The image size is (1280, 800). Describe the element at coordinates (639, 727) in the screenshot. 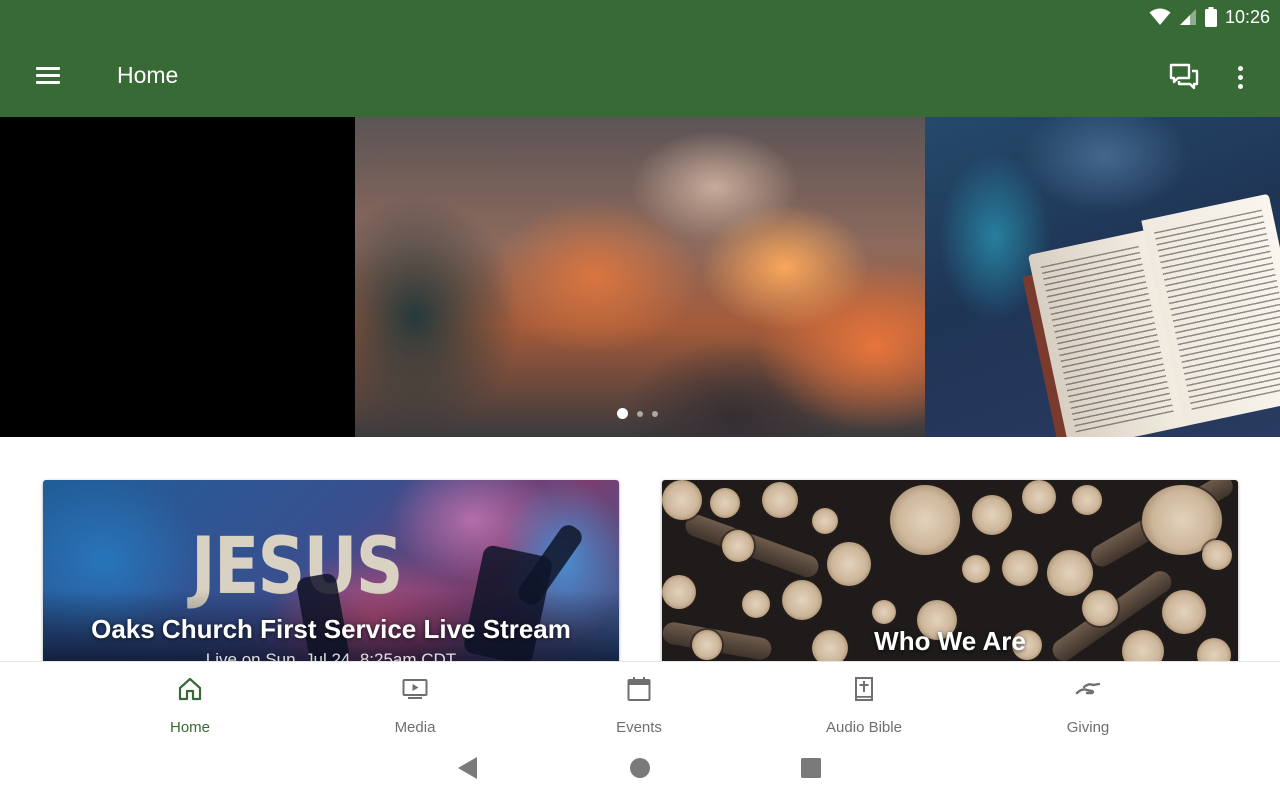

I see `nav-events-label: Events` at that location.